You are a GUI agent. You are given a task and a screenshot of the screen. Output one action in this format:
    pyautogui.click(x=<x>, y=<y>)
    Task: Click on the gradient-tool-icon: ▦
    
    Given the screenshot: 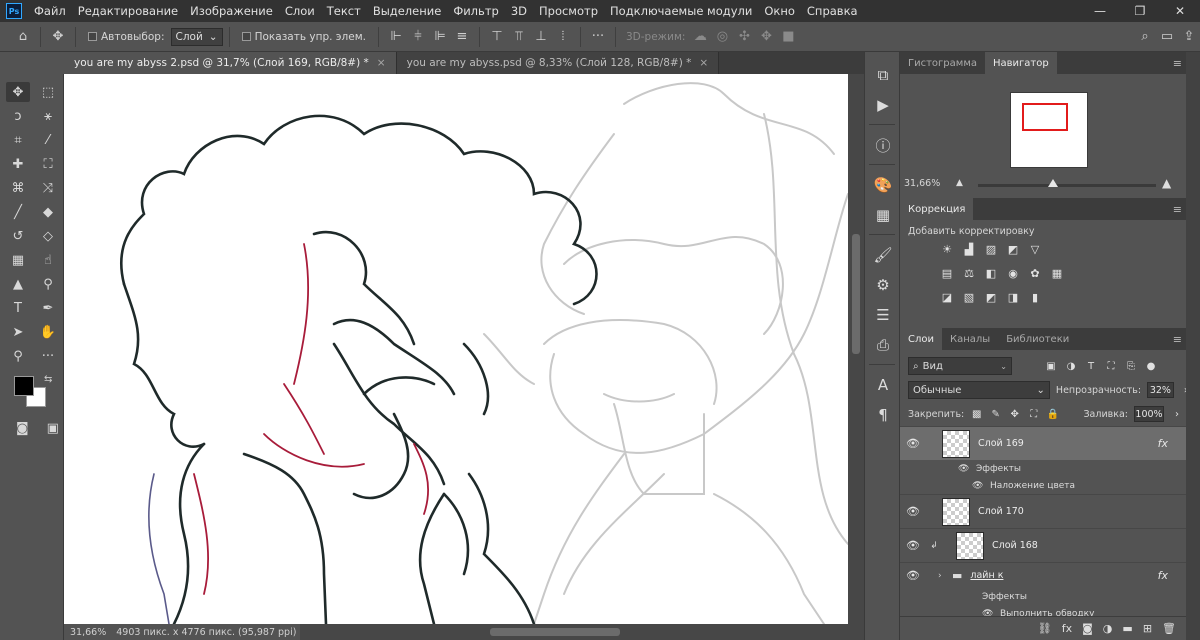 What is the action you would take?
    pyautogui.click(x=18, y=260)
    